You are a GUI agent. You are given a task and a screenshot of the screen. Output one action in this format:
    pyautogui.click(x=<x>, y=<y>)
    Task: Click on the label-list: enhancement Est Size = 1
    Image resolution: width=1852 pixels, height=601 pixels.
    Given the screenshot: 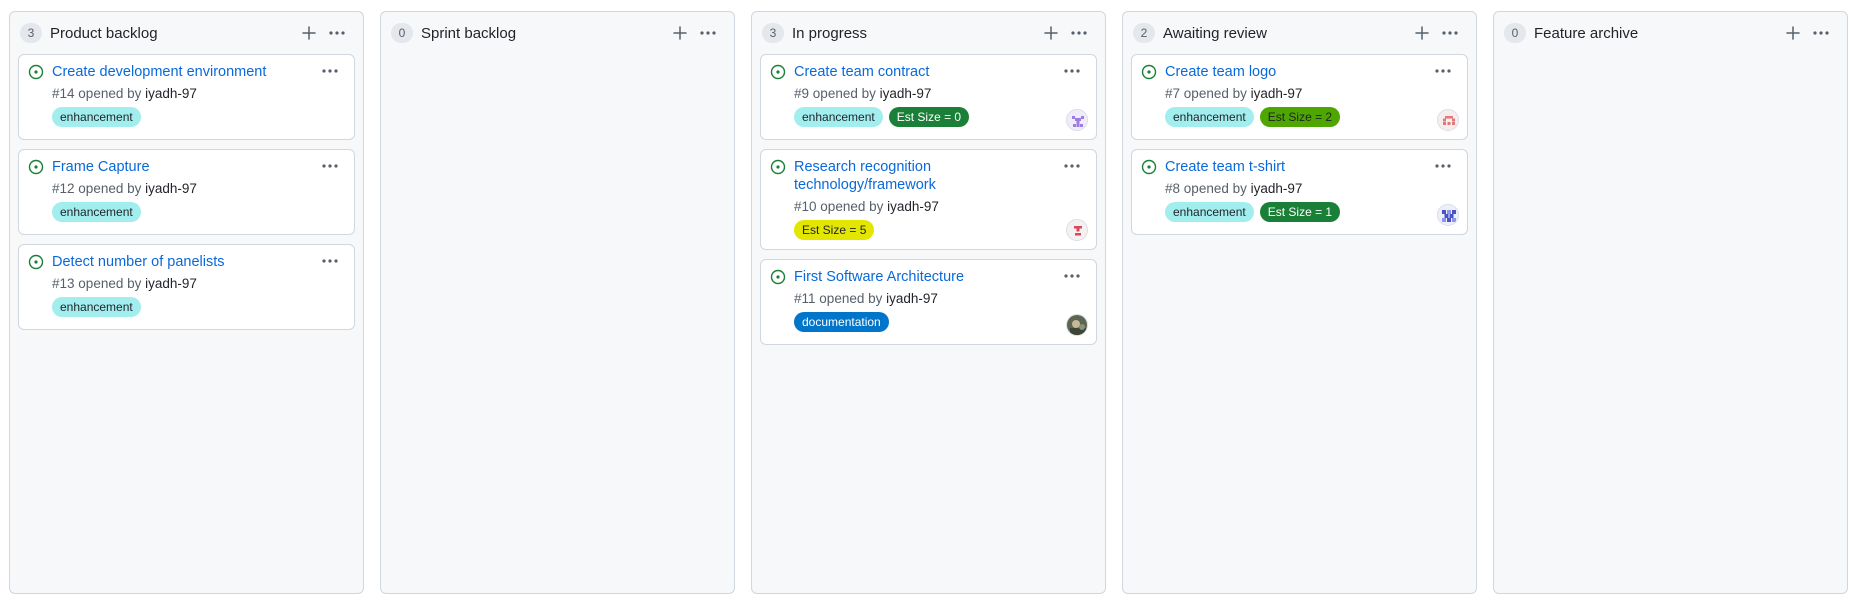 What is the action you would take?
    pyautogui.click(x=1311, y=212)
    